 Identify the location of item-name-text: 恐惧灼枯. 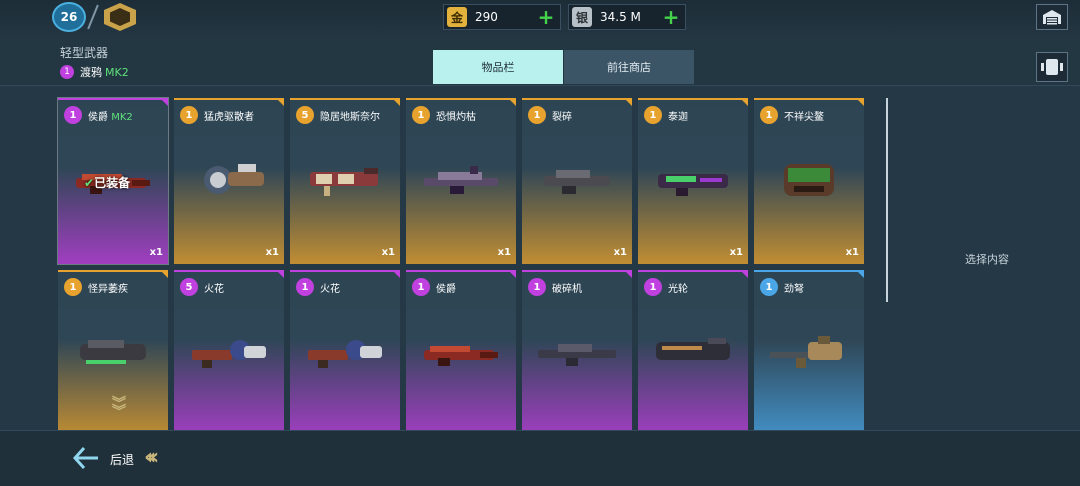
(456, 117).